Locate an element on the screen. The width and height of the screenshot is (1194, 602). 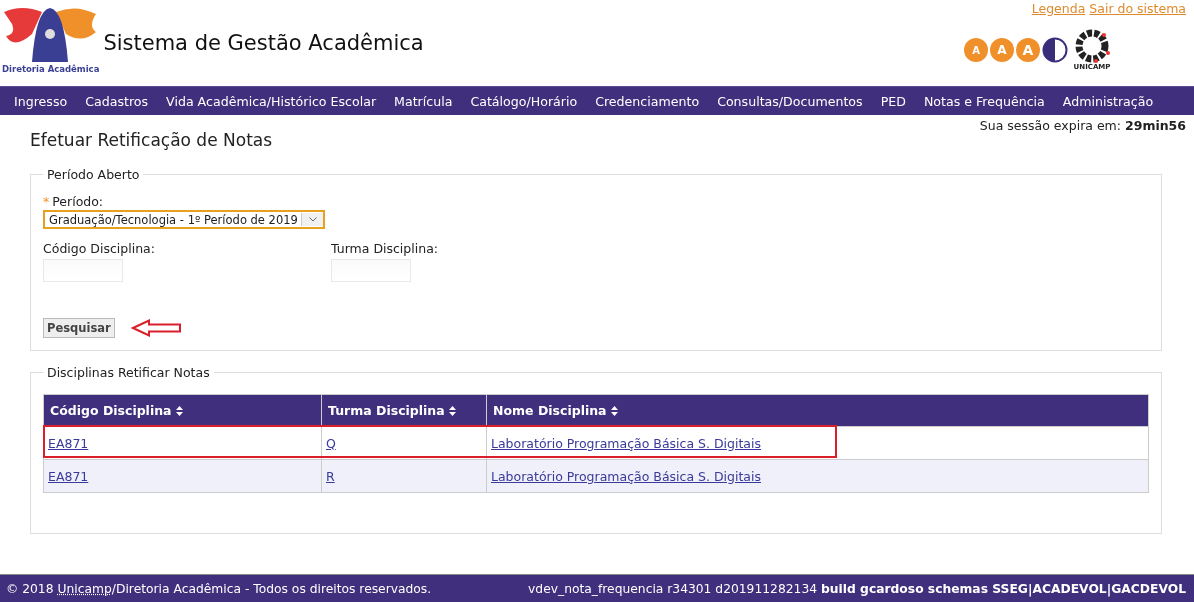
required-mark: * is located at coordinates (46, 201).